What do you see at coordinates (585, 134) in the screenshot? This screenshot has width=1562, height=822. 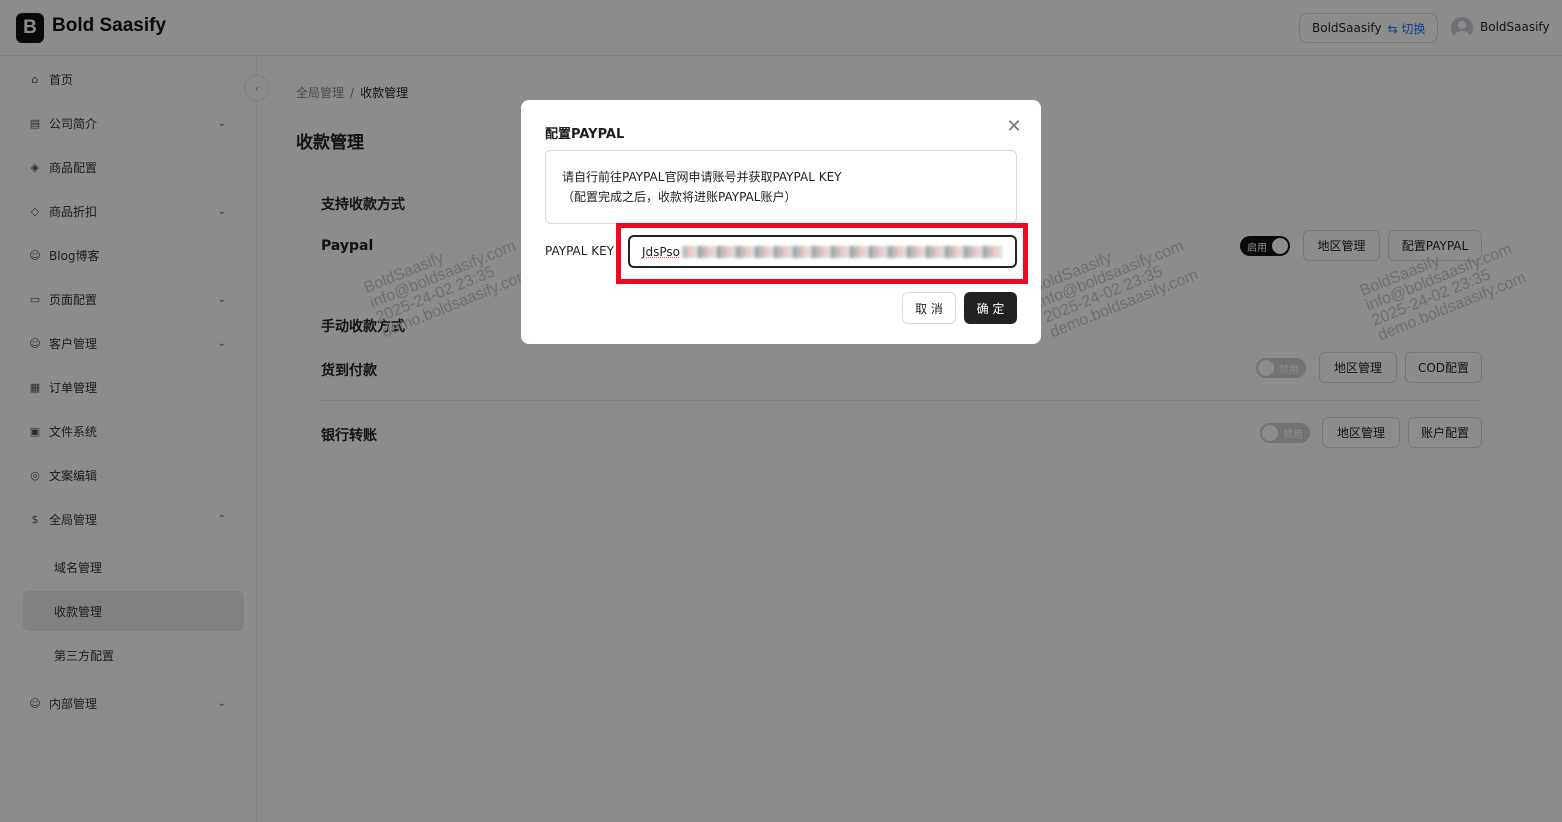 I see `modal-title: 配置PAYPAL` at bounding box center [585, 134].